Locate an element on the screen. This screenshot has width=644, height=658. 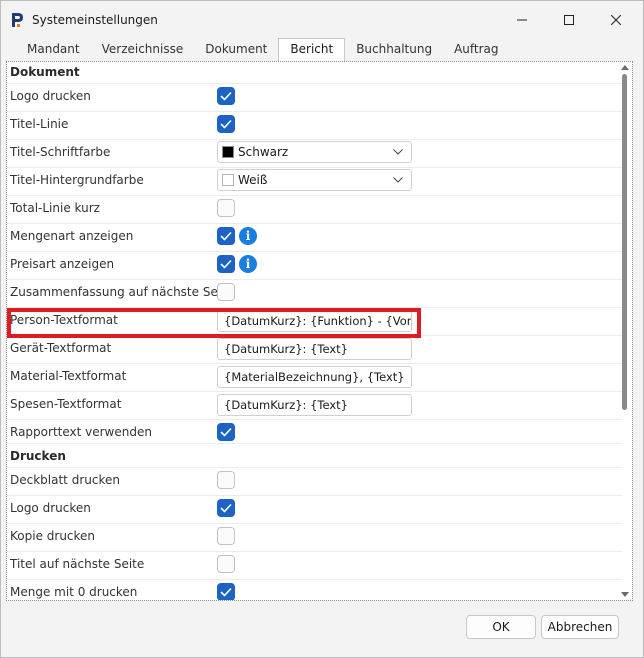
titel-naechste-seite-checkbox is located at coordinates (226, 564).